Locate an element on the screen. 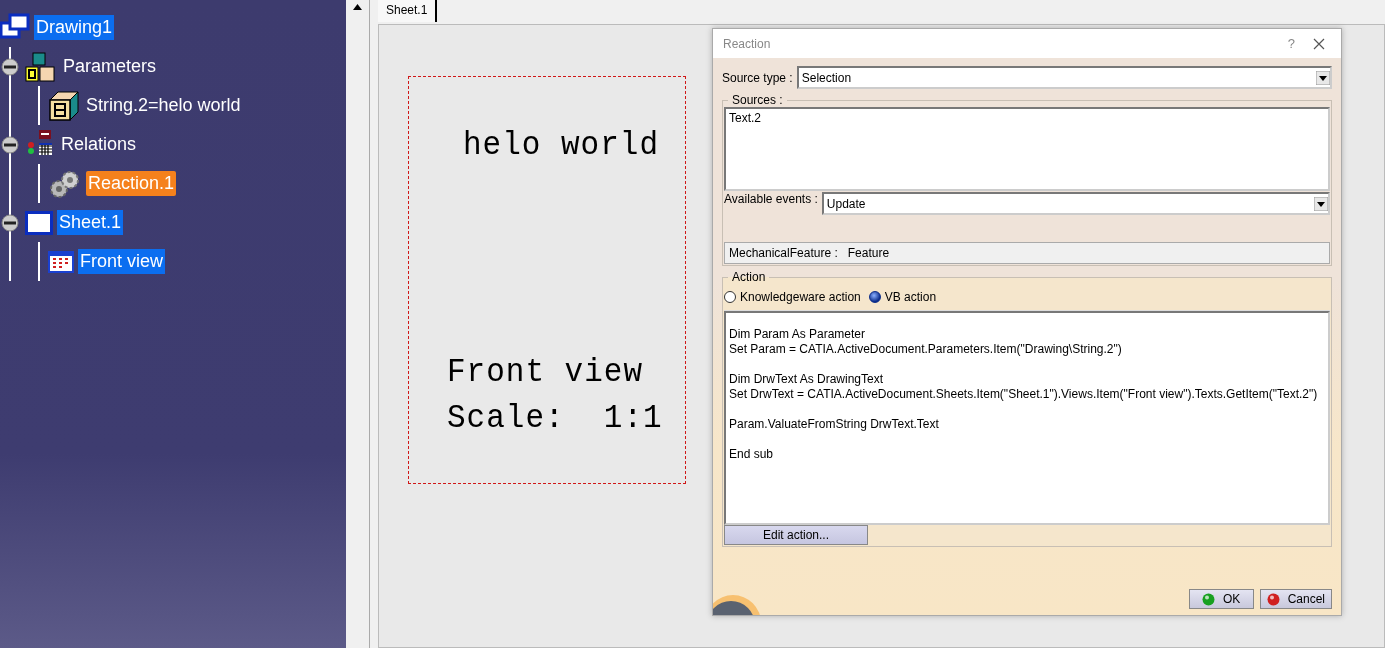 This screenshot has width=1385, height=648. blocks-icon is located at coordinates (41, 66).